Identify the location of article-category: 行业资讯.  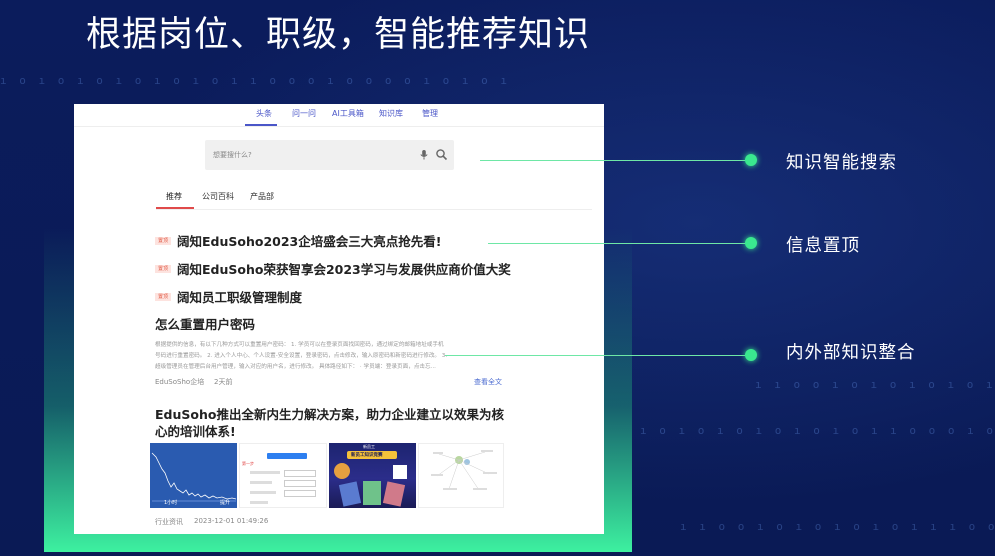
(169, 522).